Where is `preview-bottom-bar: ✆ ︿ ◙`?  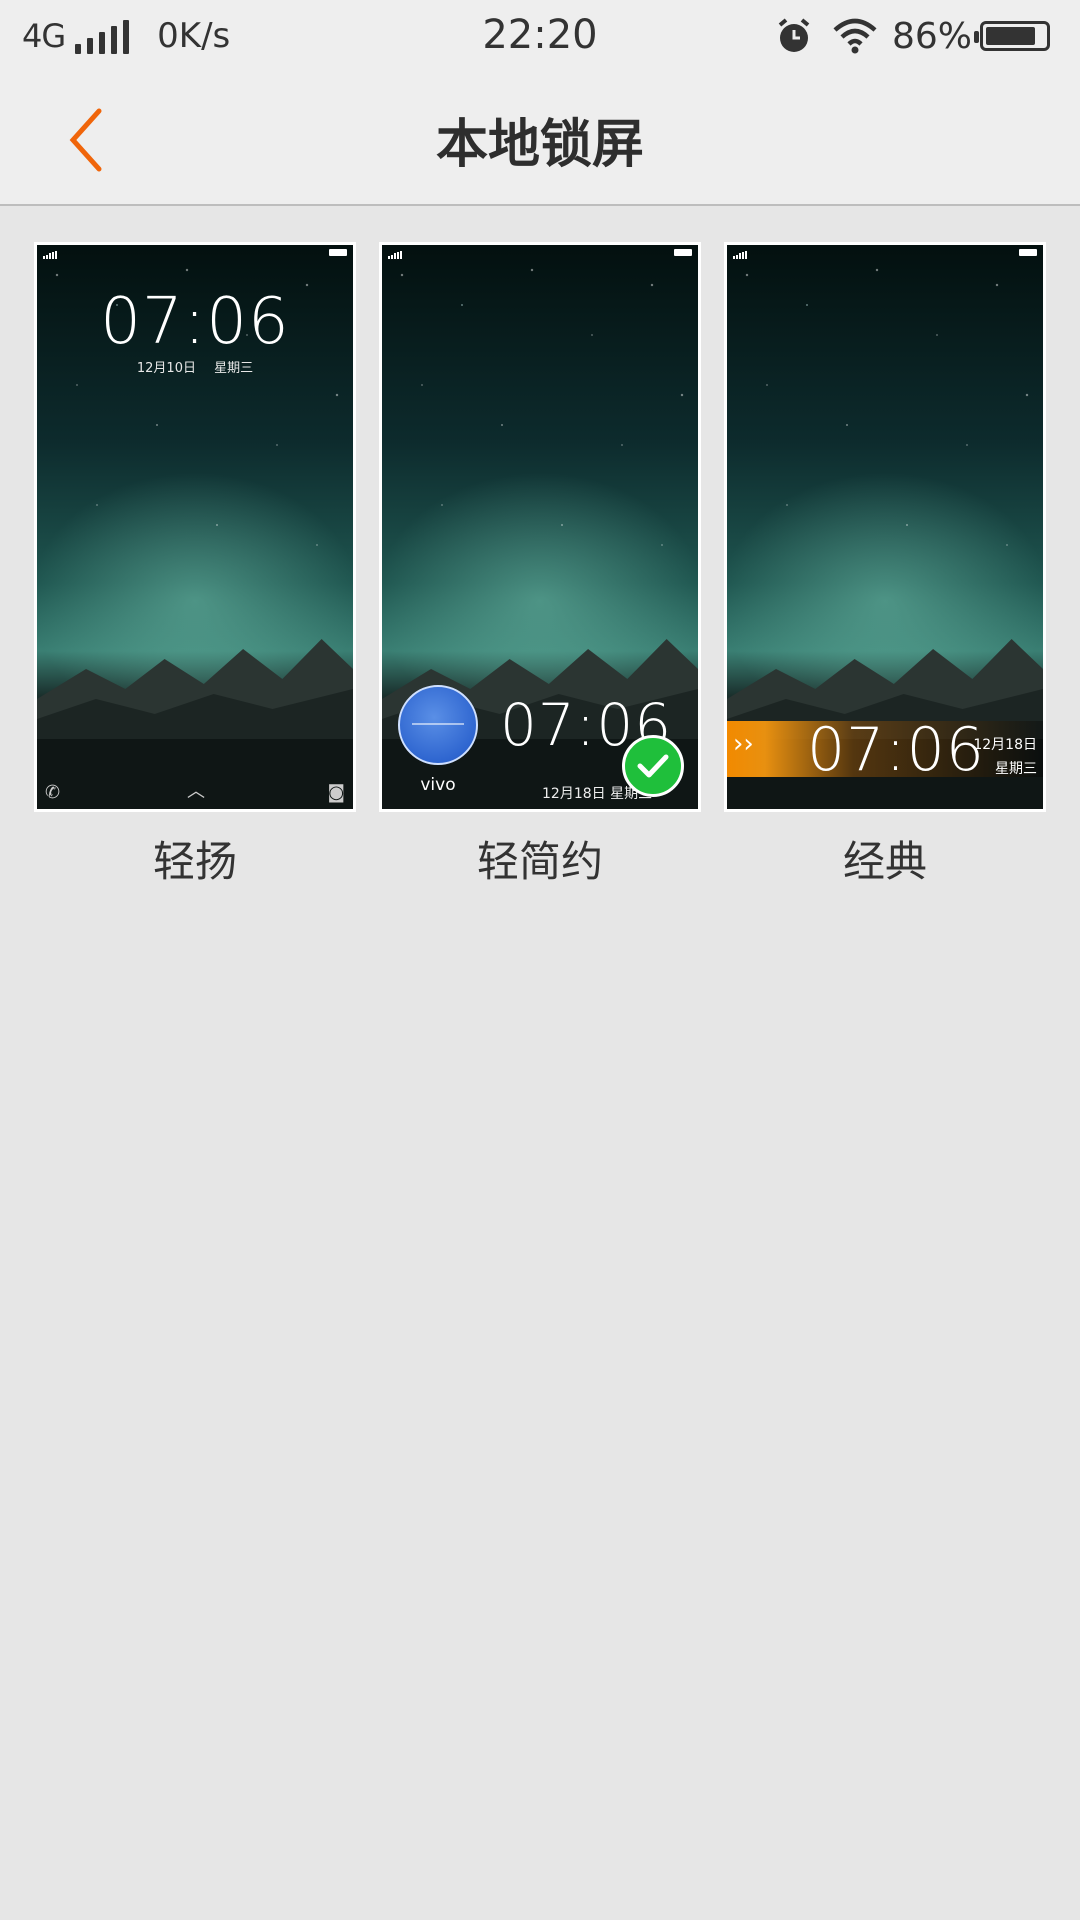
preview-bottom-bar: ✆ ︿ ◙ is located at coordinates (195, 791).